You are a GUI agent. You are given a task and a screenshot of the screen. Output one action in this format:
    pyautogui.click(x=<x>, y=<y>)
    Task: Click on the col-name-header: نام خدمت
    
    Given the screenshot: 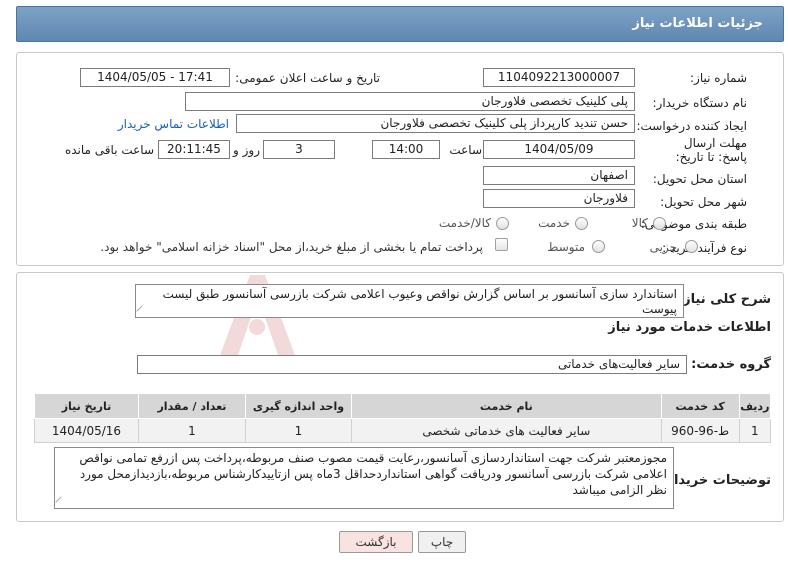 What is the action you would take?
    pyautogui.click(x=506, y=406)
    